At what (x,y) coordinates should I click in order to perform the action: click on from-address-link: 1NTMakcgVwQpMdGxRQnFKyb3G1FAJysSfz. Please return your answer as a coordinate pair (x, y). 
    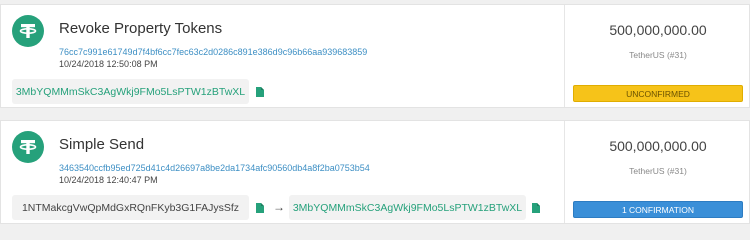
    Looking at the image, I should click on (130, 207).